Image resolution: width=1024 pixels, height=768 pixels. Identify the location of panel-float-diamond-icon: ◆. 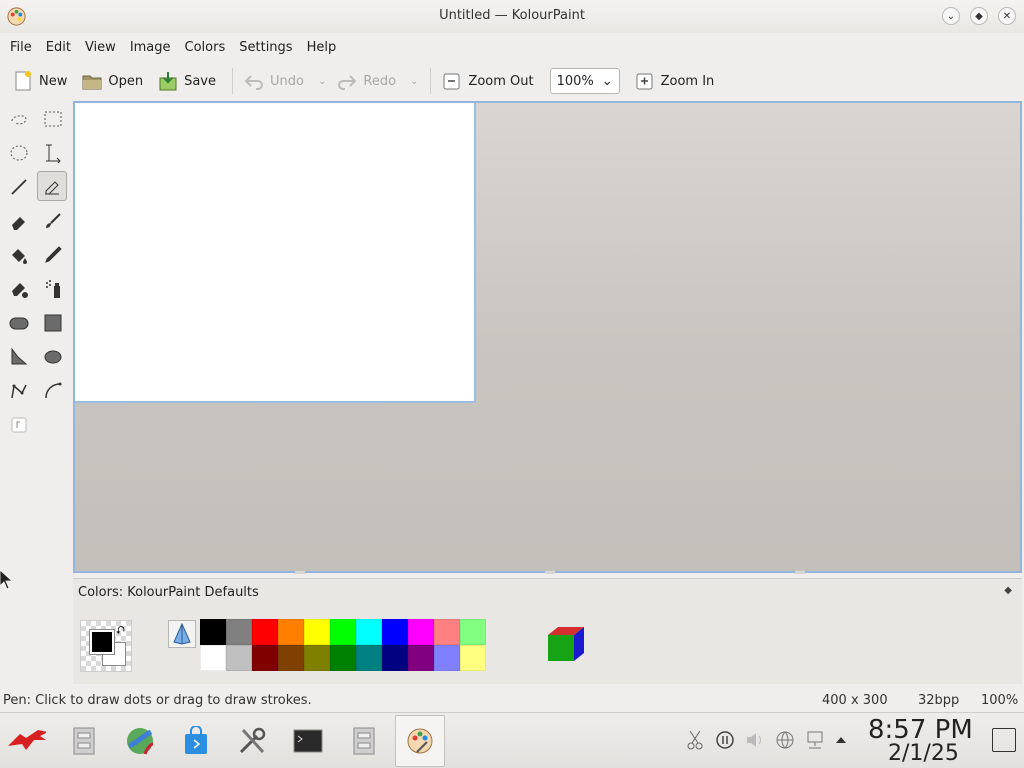
(1008, 590).